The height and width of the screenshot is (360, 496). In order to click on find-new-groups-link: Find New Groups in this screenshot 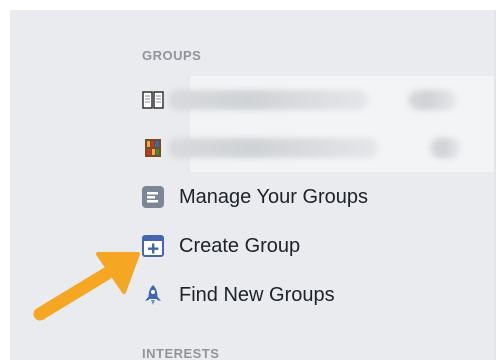, I will do `click(238, 295)`.